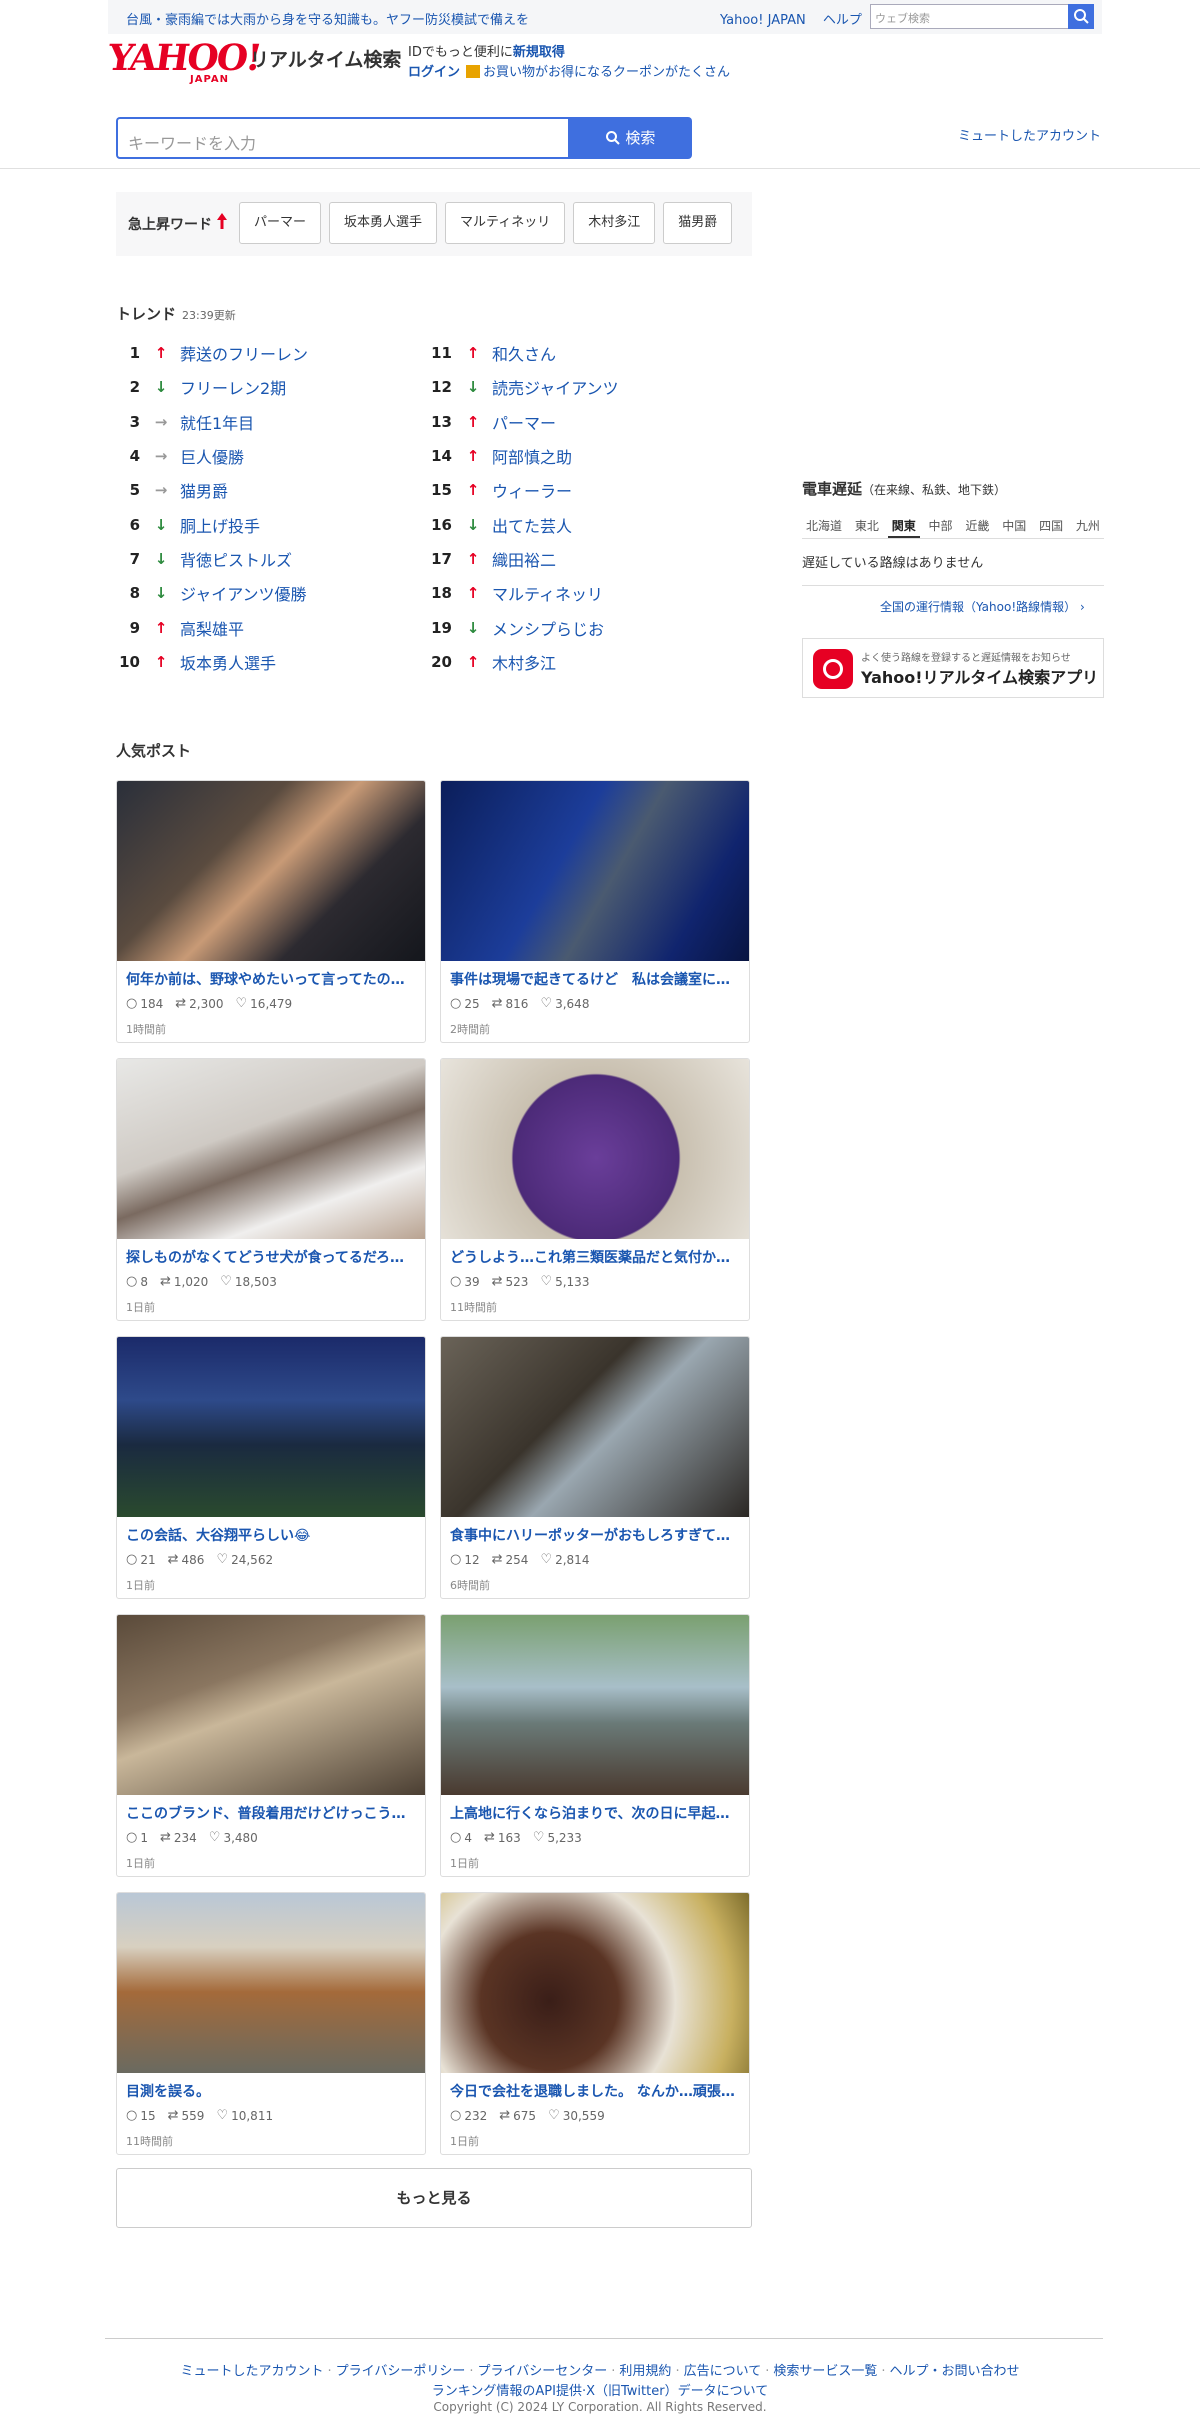 This screenshot has width=1200, height=2428. Describe the element at coordinates (280, 223) in the screenshot. I see `rising-chip: パーマー` at that location.